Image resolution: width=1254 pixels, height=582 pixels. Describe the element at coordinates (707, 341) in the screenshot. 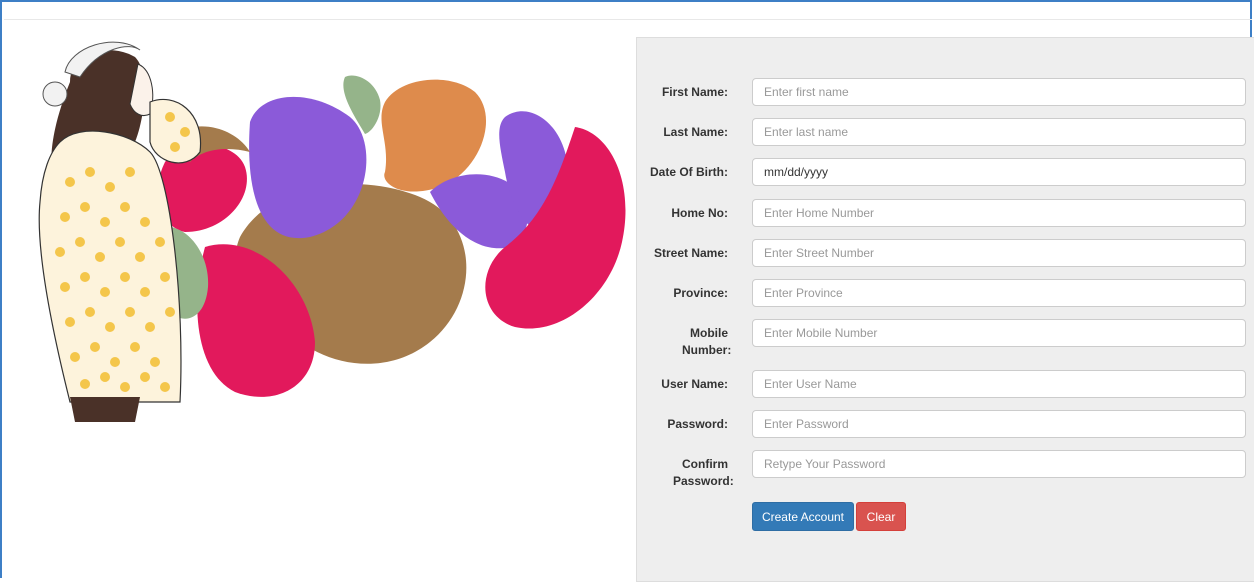

I see `mobile-number-label: Mobile Number:` at that location.